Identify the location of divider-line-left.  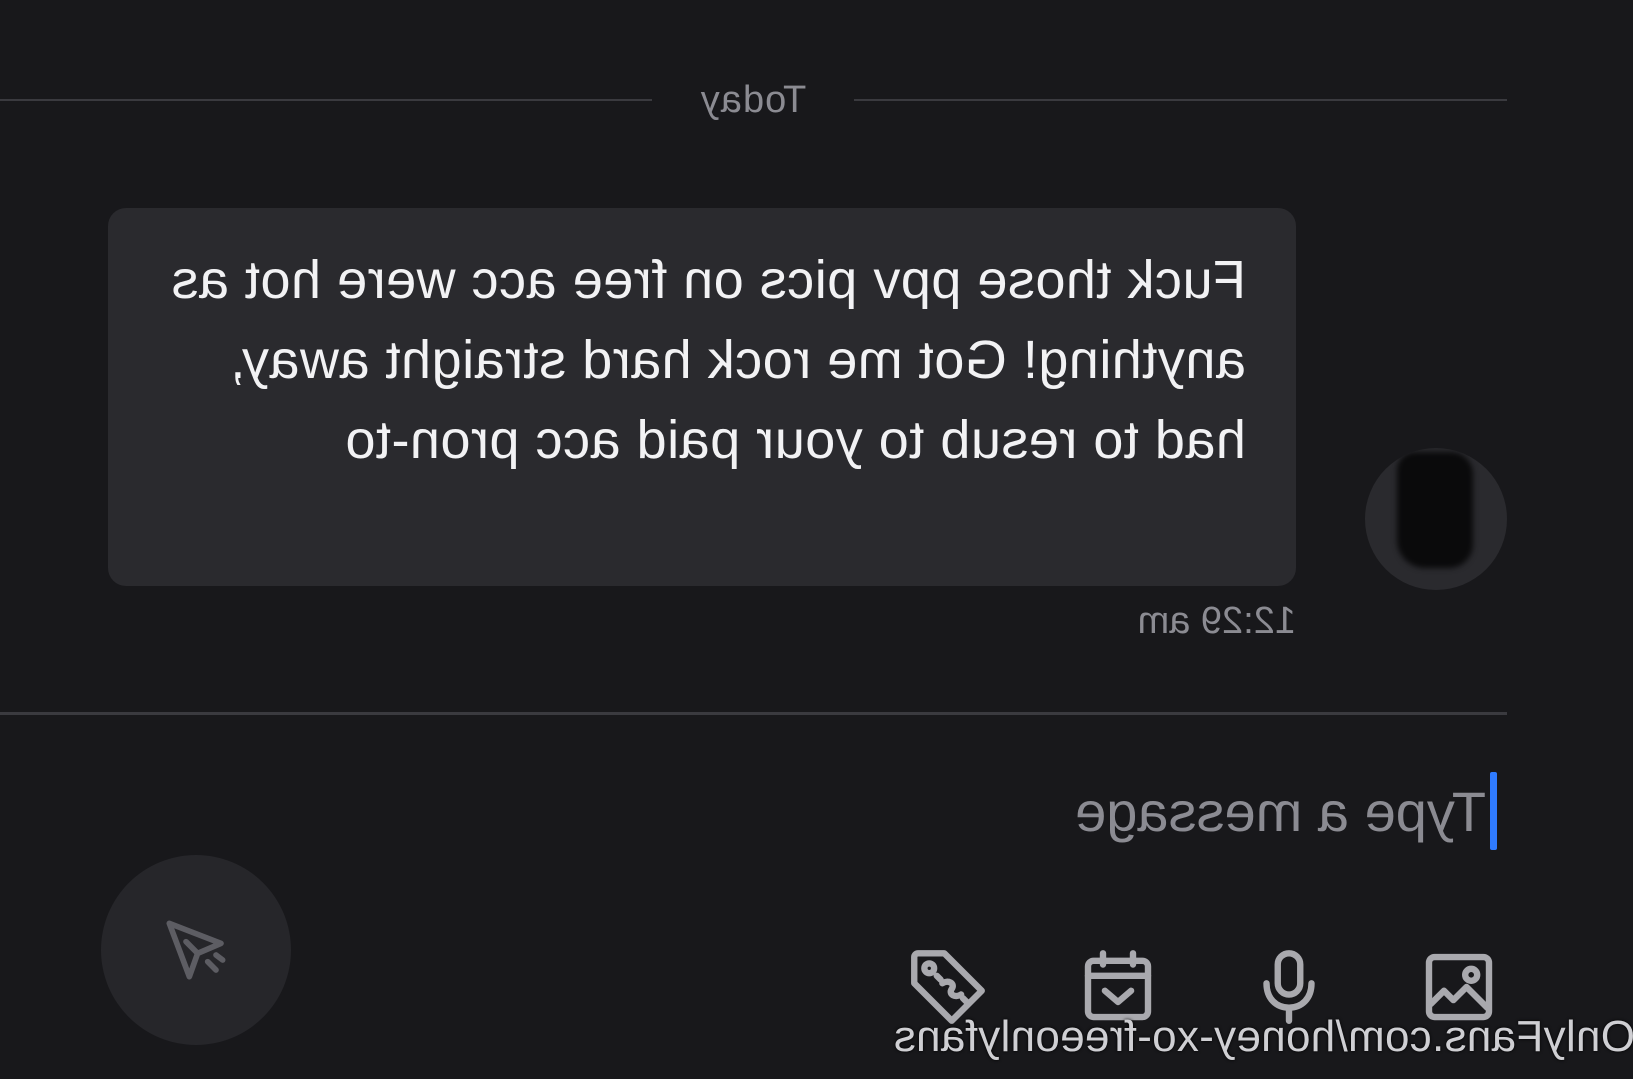
(1180, 100).